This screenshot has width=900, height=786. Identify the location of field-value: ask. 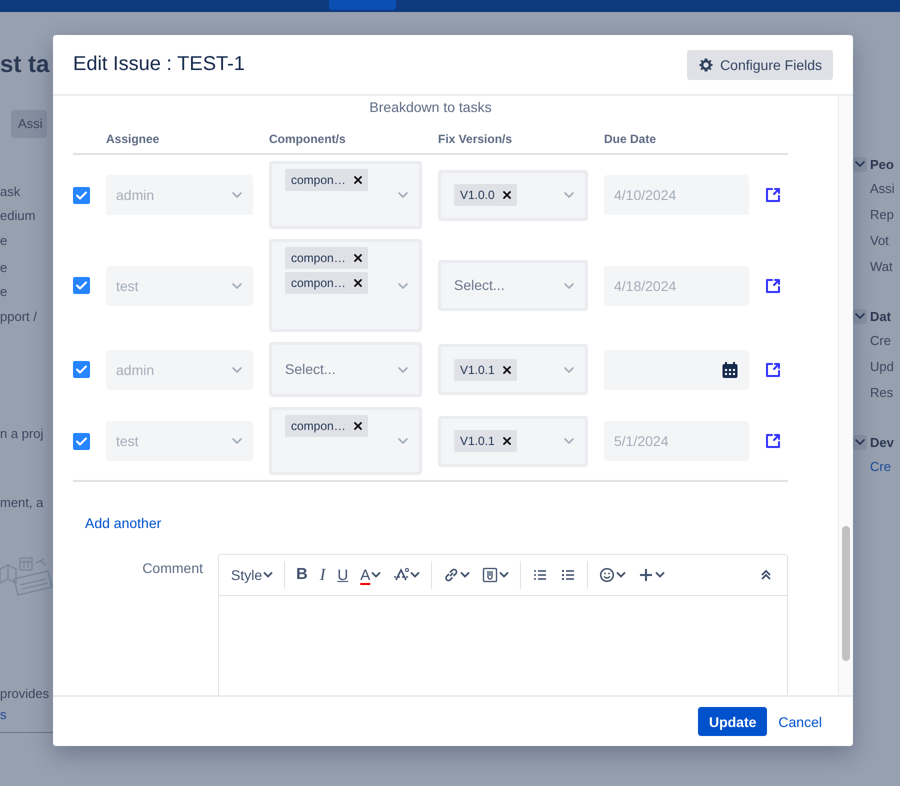
(10, 192).